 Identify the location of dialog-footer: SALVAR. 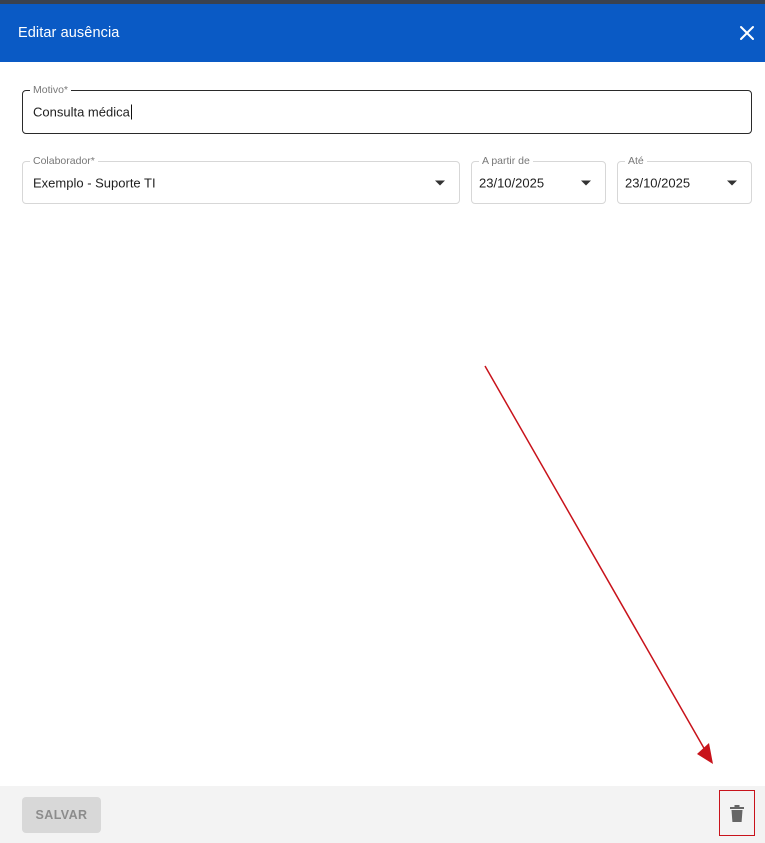
(382, 814).